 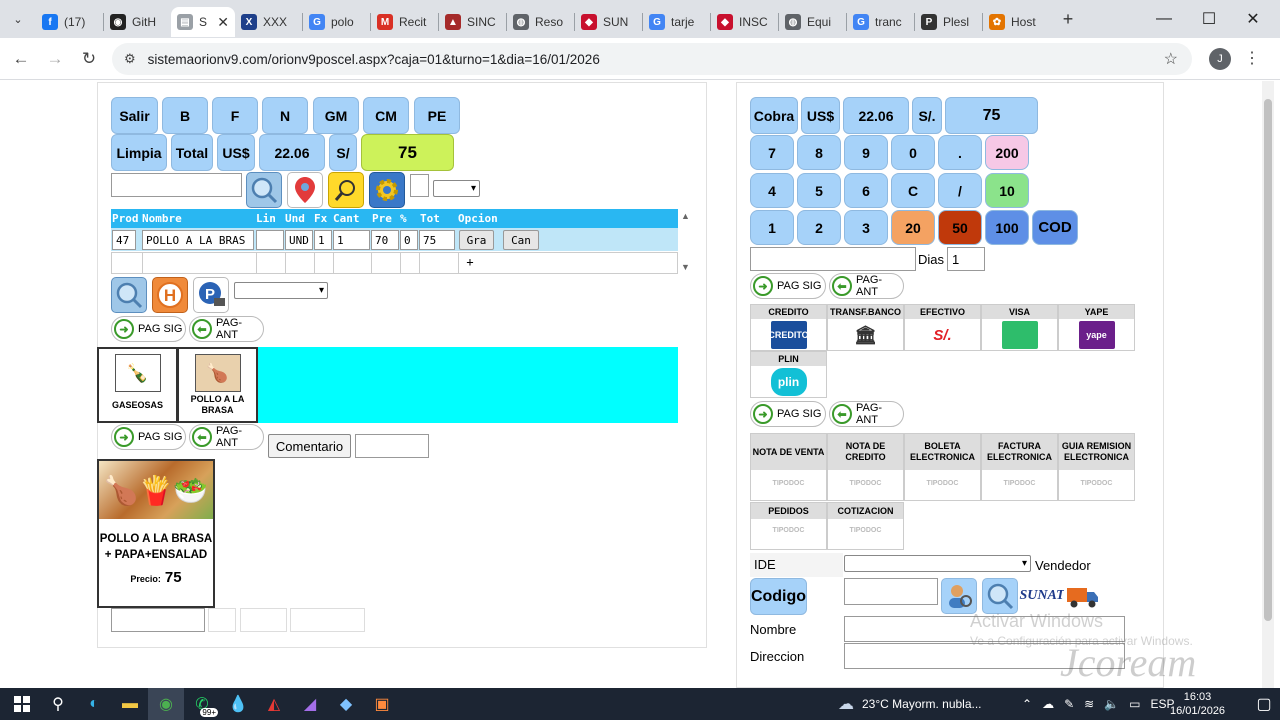 I want to click on keypad-key: 10, so click(x=1007, y=190).